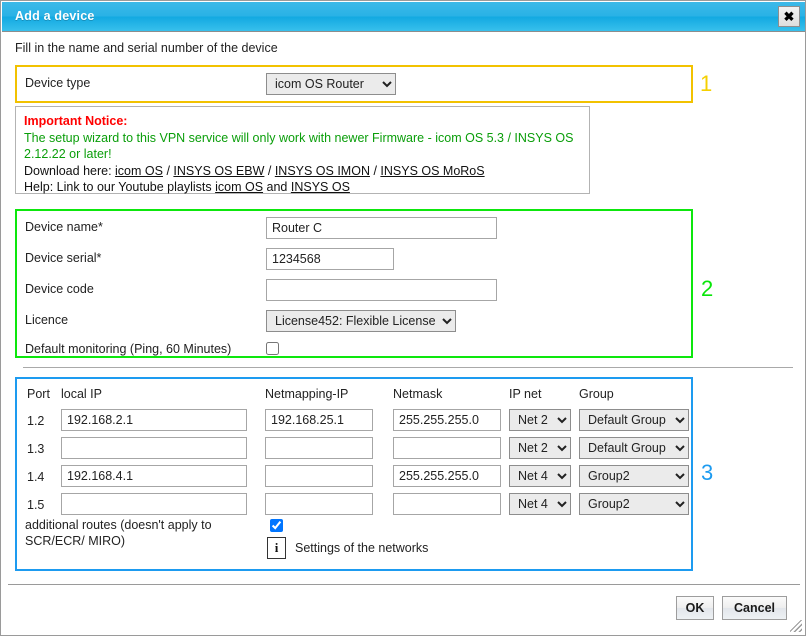 This screenshot has width=806, height=636. Describe the element at coordinates (403, 17) in the screenshot. I see `dialog-titlebar: Add a device ✖` at that location.